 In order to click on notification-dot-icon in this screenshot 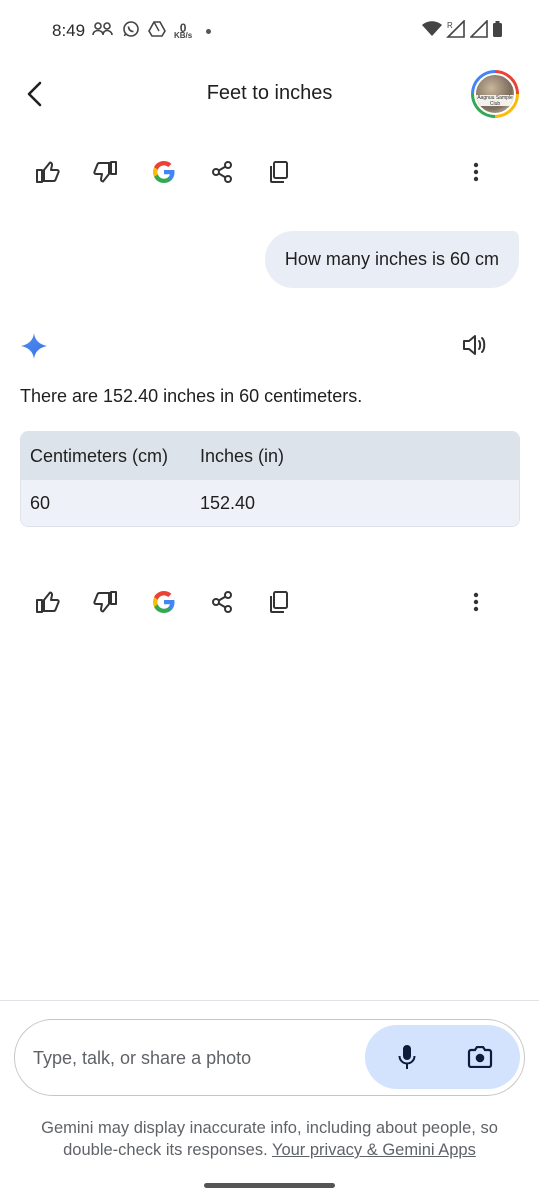, I will do `click(209, 31)`.